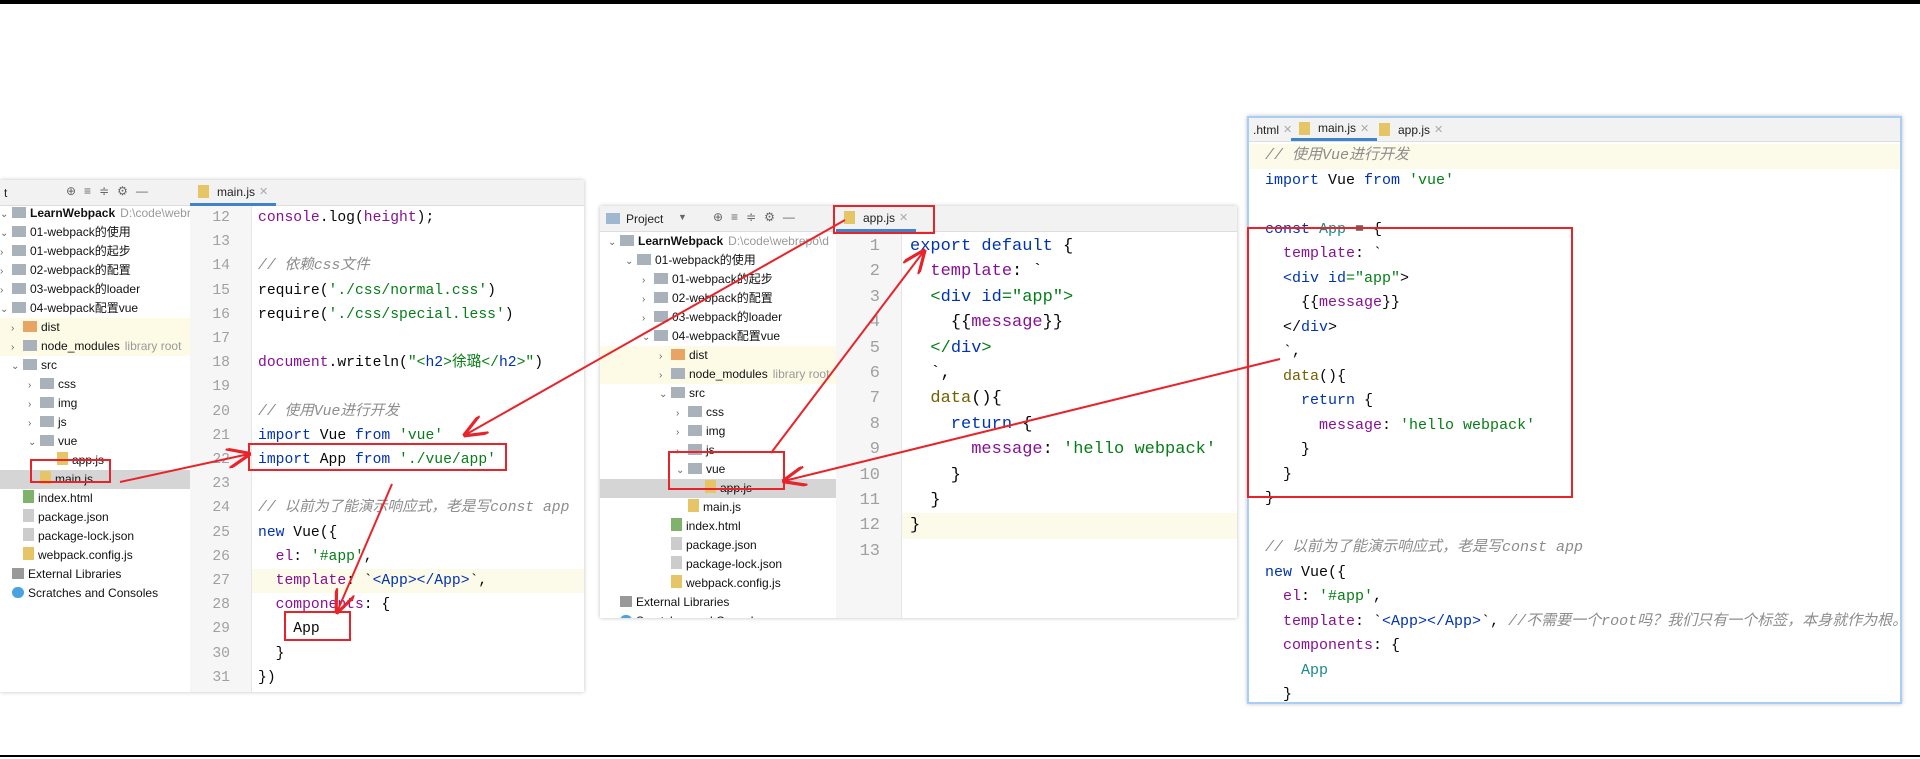  Describe the element at coordinates (5, 193) in the screenshot. I see `project-view-label: t` at that location.